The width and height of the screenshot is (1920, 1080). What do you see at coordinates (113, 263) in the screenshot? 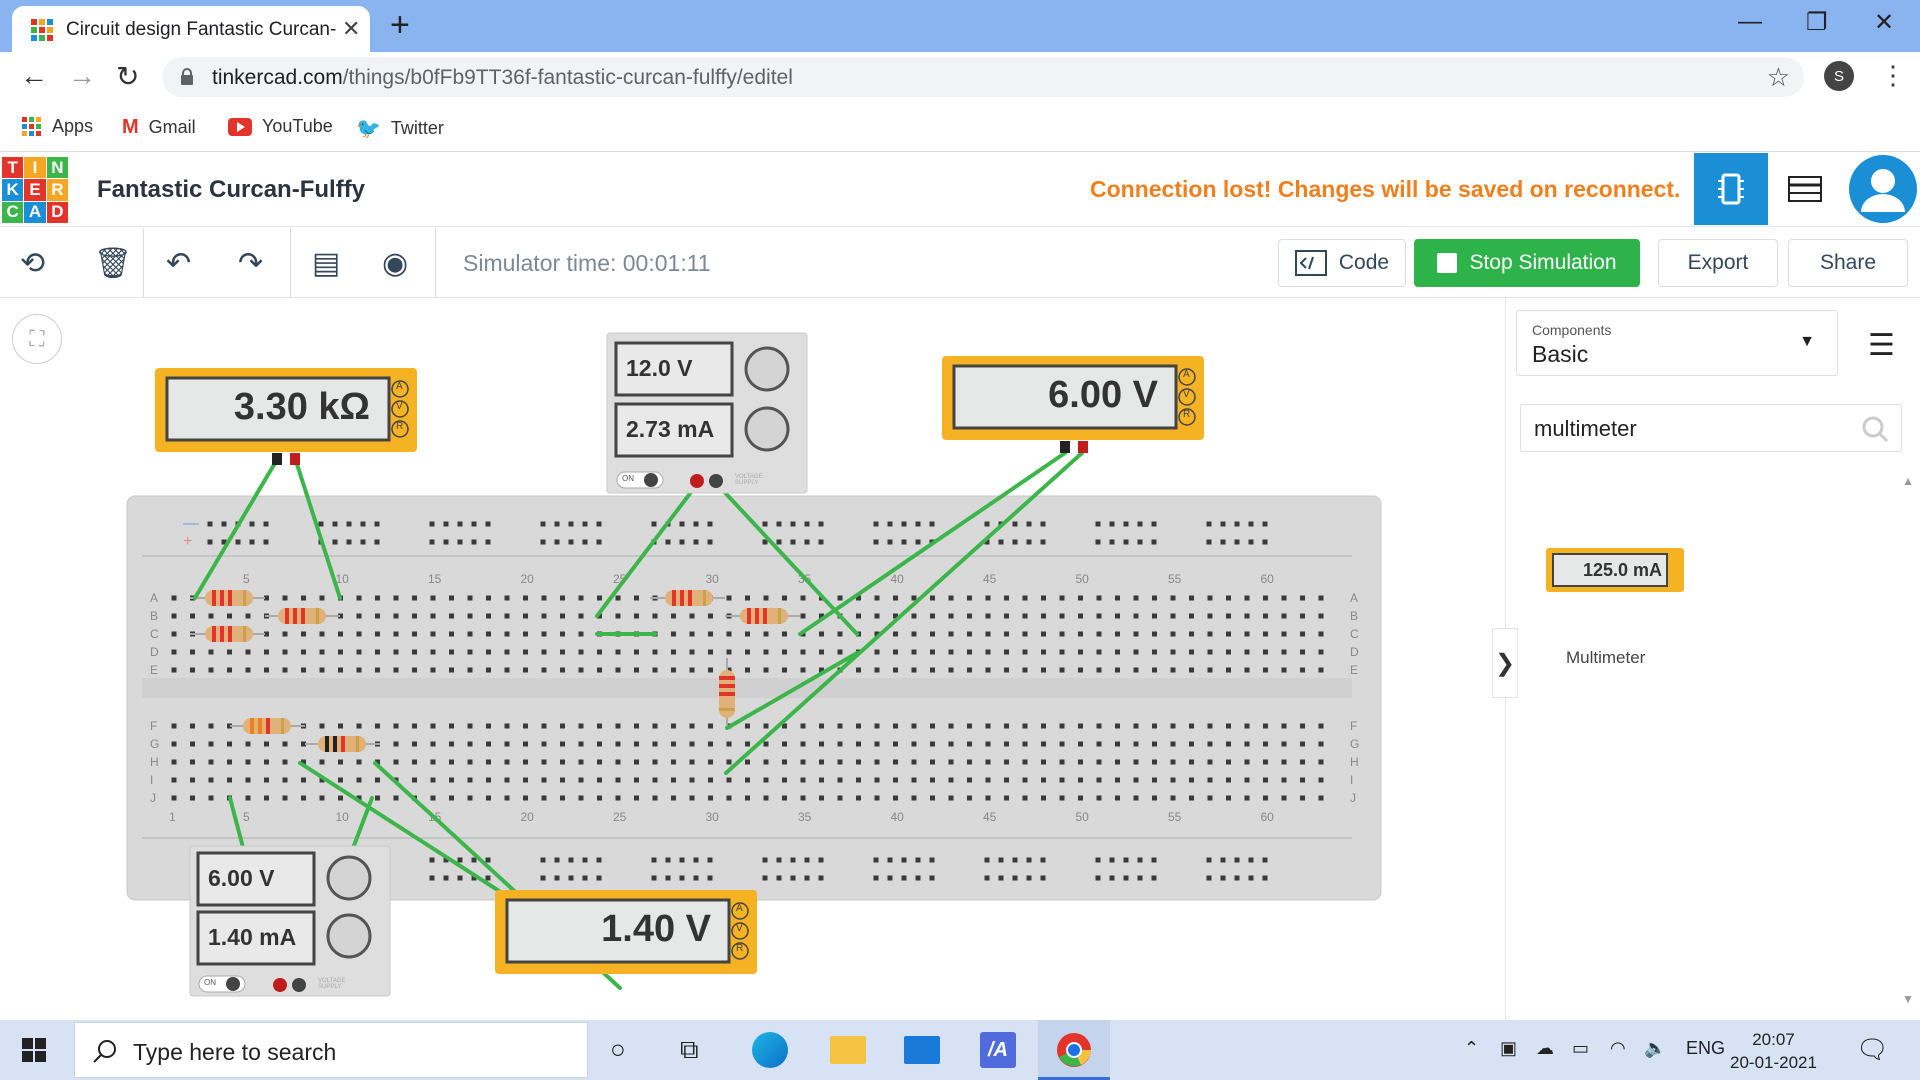
I see `trash-icon: 🗑` at bounding box center [113, 263].